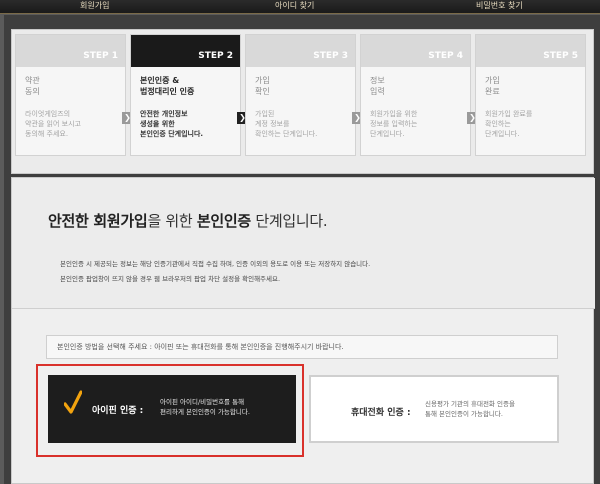 Image resolution: width=600 pixels, height=484 pixels. Describe the element at coordinates (205, 407) in the screenshot. I see `ipin-auth-desc: 아이핀 아이디/비밀번호를 통해 편리하게 본인인증이 가능합니다.` at that location.